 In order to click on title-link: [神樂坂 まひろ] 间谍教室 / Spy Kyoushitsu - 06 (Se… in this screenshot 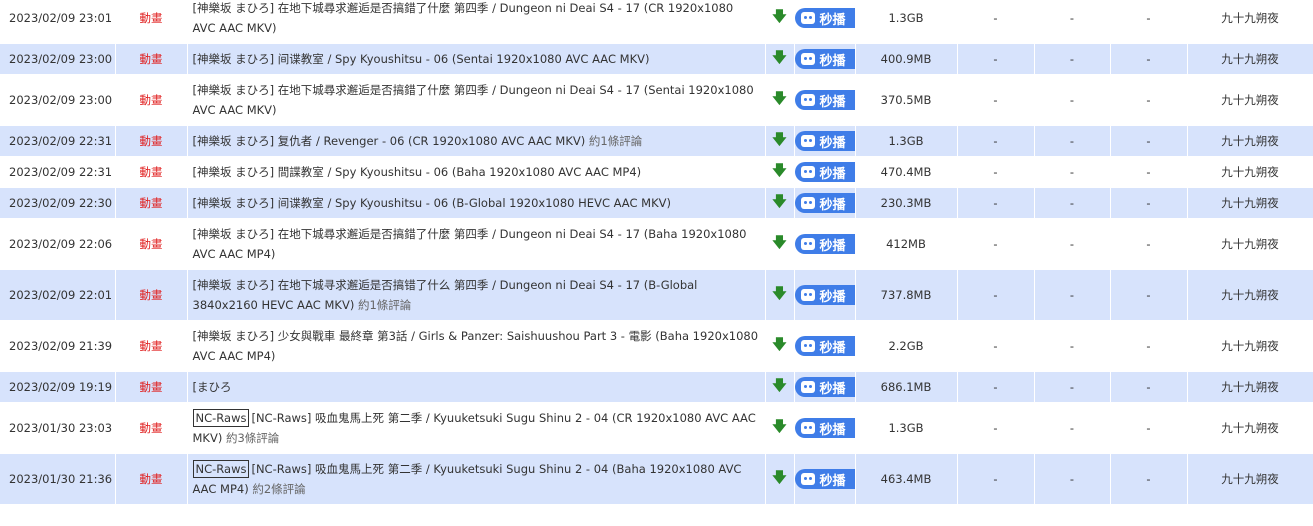, I will do `click(421, 59)`.